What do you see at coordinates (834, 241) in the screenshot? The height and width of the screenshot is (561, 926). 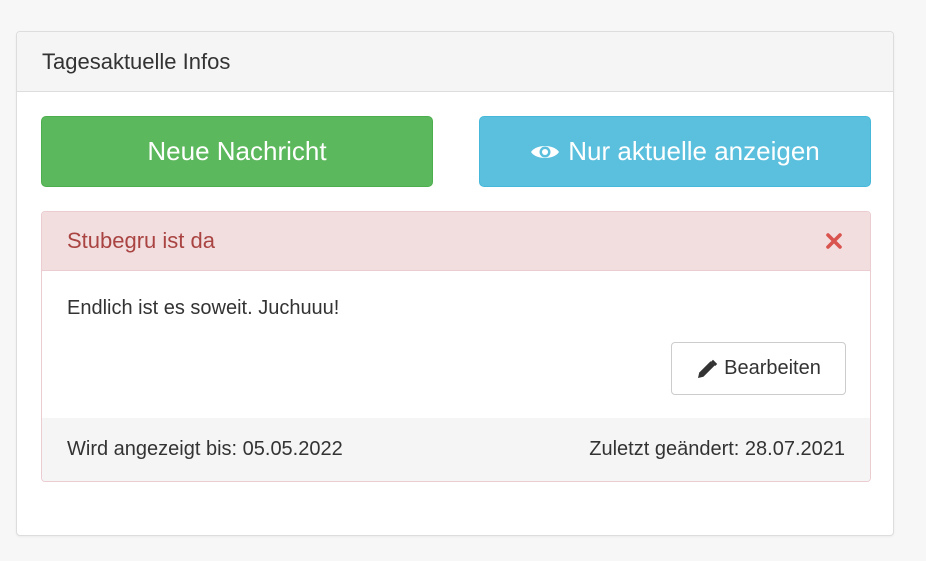 I see `close-icon` at bounding box center [834, 241].